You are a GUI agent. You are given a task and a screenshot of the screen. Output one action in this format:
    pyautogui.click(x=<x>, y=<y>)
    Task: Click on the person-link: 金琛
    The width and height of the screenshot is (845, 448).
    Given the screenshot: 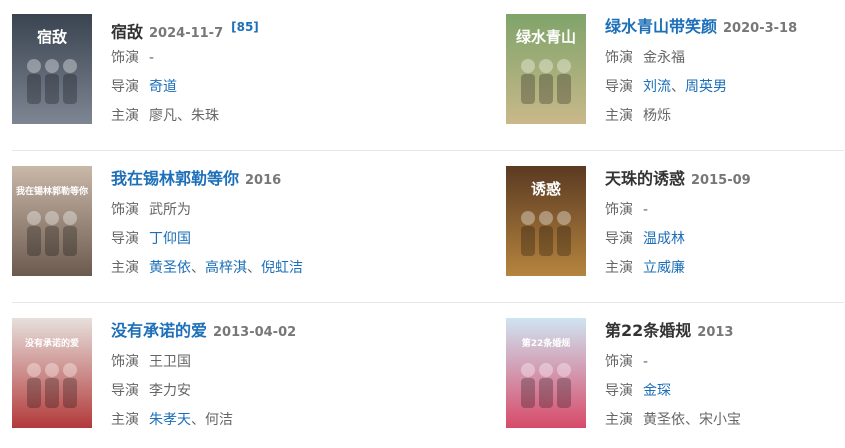 What is the action you would take?
    pyautogui.click(x=657, y=391)
    